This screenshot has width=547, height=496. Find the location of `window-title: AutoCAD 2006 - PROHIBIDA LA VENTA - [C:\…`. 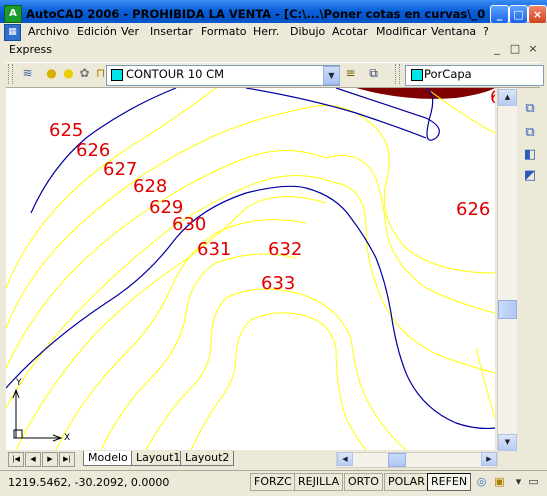

window-title: AutoCAD 2006 - PROHIBIDA LA VENTA - [C:\… is located at coordinates (256, 14).